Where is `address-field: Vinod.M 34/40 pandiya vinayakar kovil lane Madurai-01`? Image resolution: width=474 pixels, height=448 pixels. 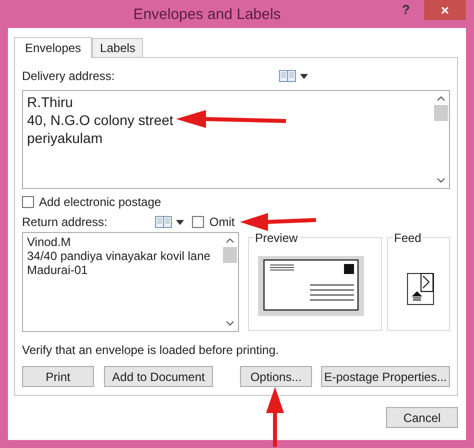
address-field: Vinod.M 34/40 pandiya vinayakar kovil lane Madurai-01 is located at coordinates (130, 282).